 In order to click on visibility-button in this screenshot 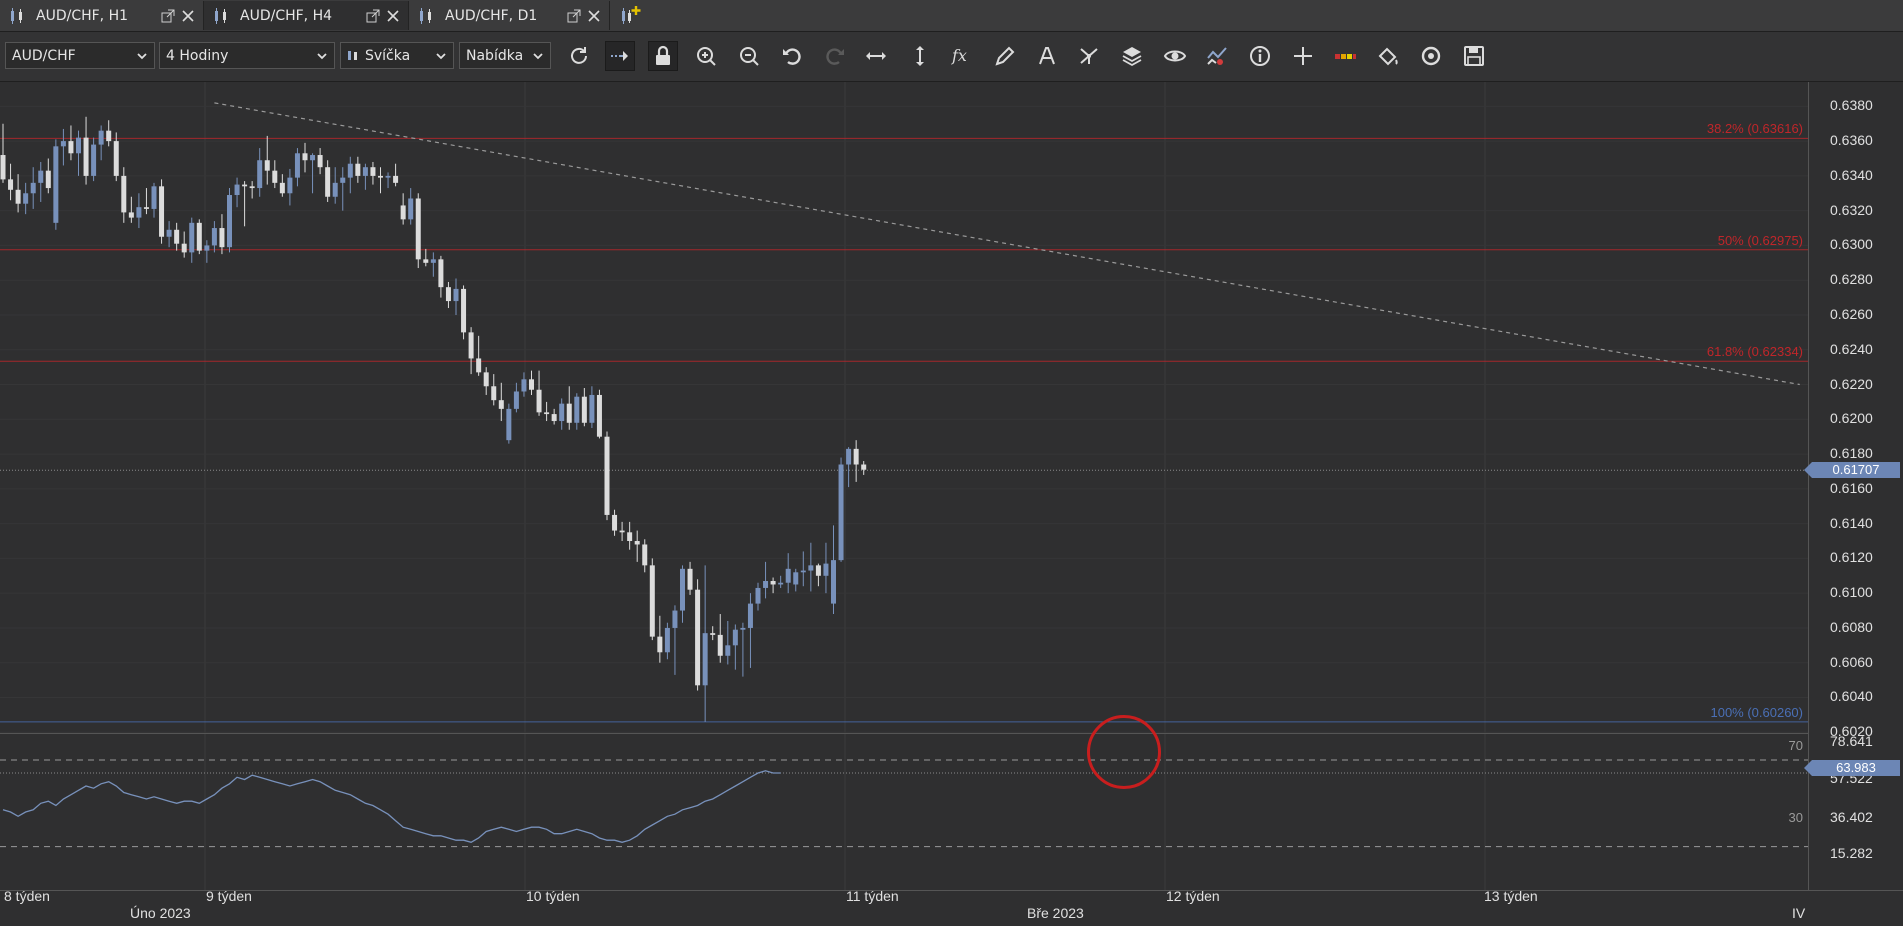, I will do `click(1175, 56)`.